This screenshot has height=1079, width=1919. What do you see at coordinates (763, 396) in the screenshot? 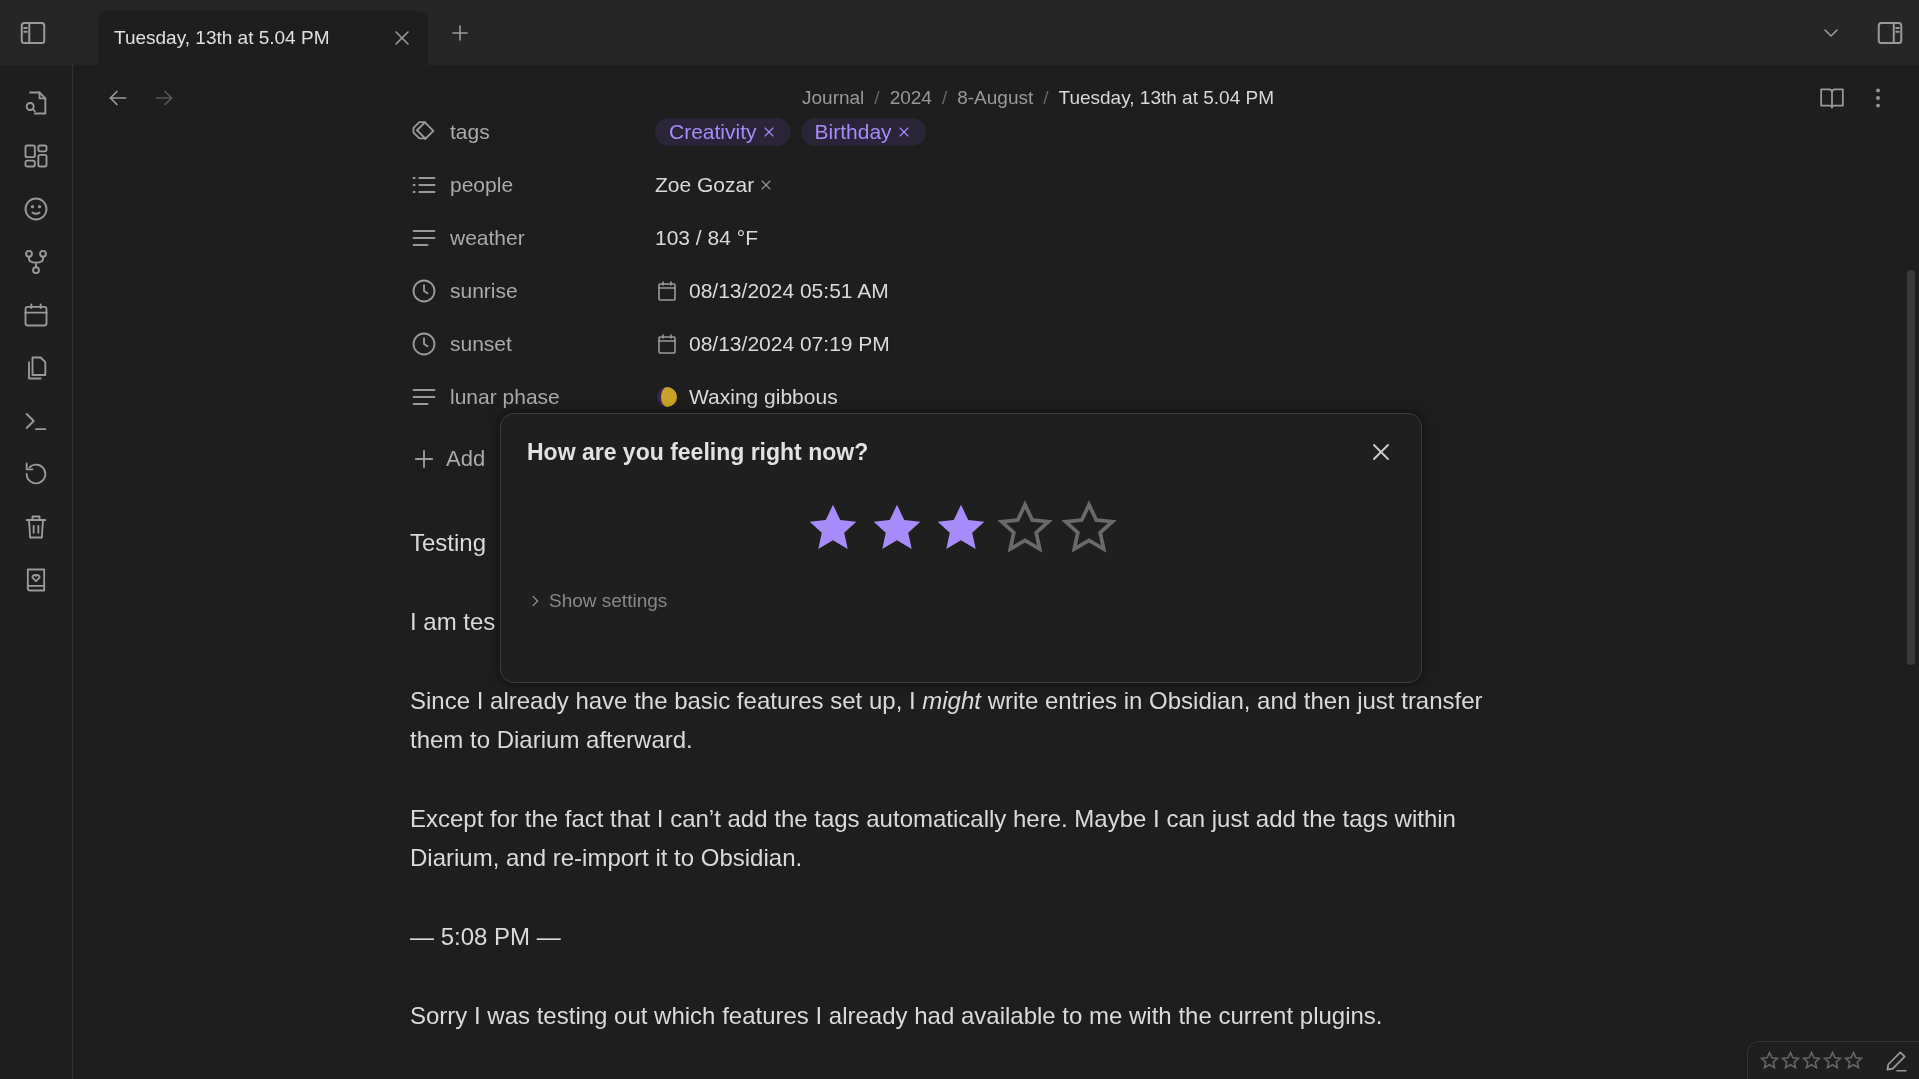
I see `property-value: Waxing gibbous` at bounding box center [763, 396].